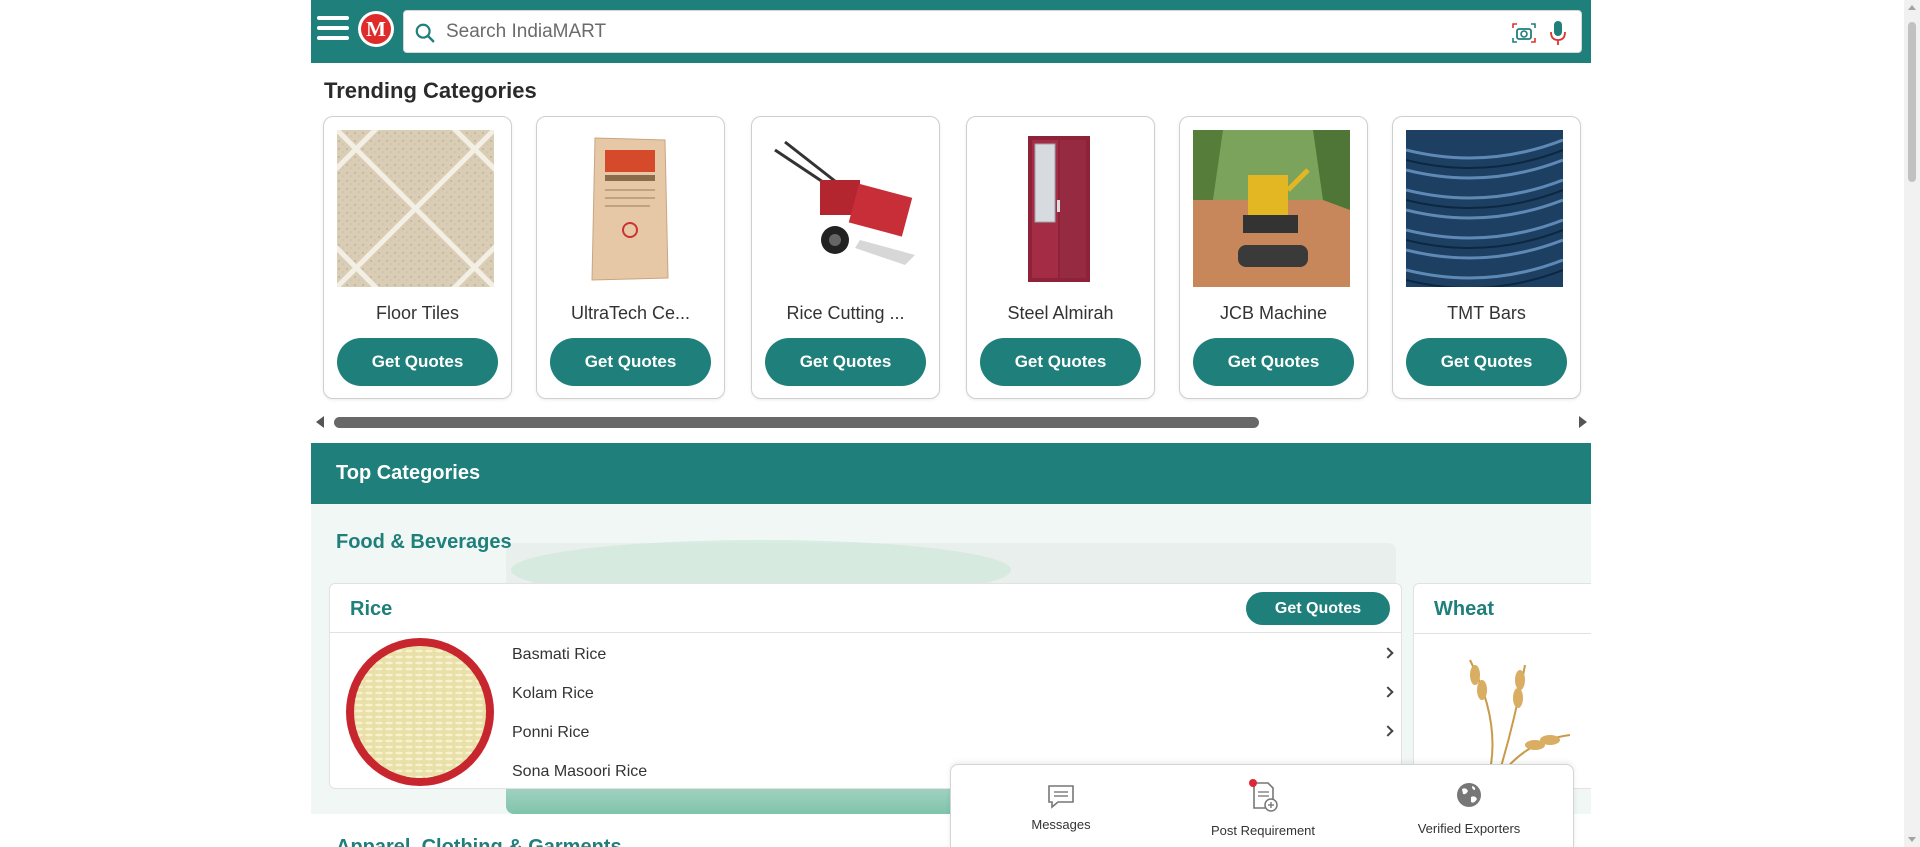  I want to click on trending-card-ultratech-cement: UltraTech Ce... Get Quotes, so click(630, 257).